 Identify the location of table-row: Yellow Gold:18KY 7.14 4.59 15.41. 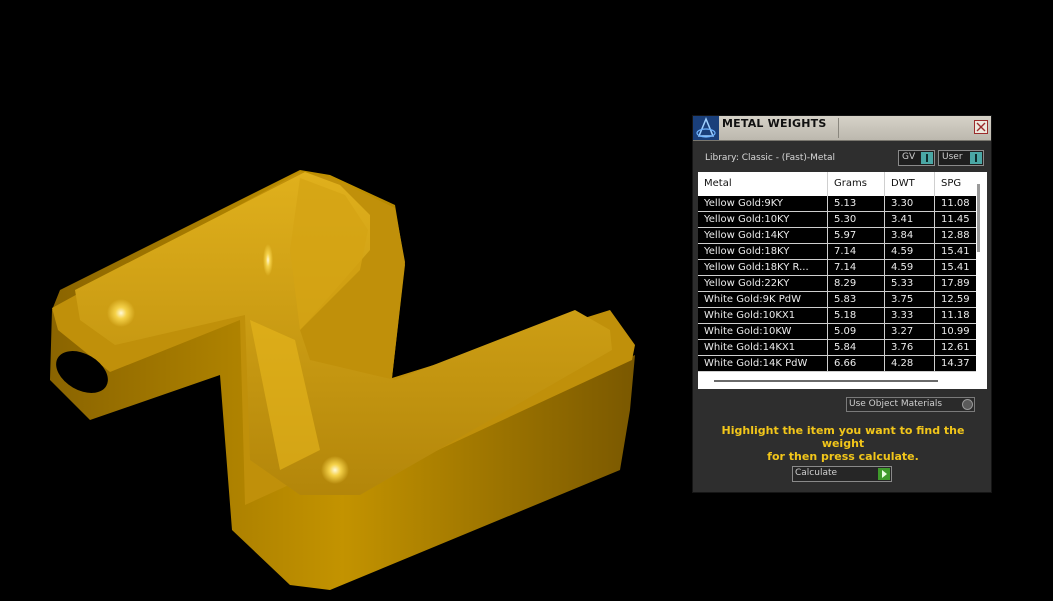
(837, 252).